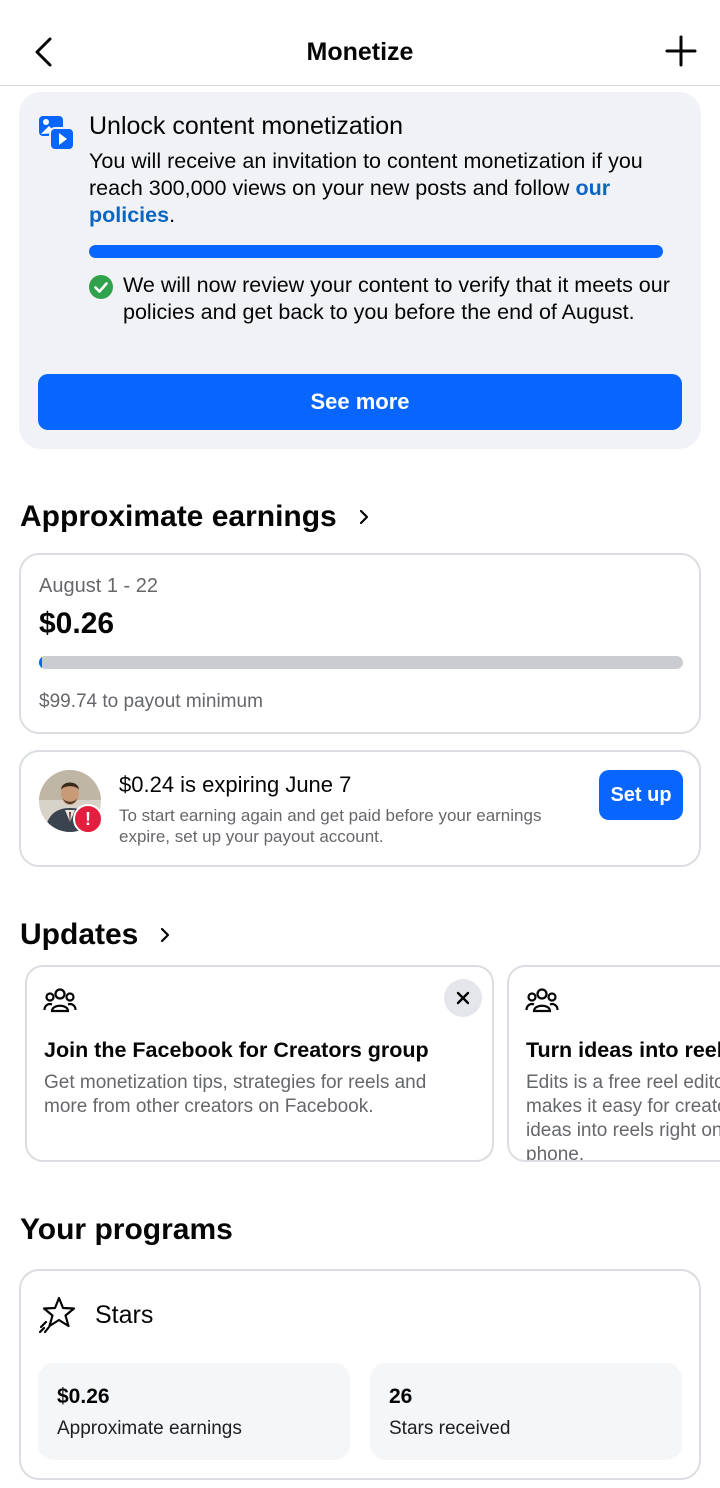 This screenshot has height=1488, width=720. Describe the element at coordinates (623, 1050) in the screenshot. I see `update-card-title: Turn ideas into reels` at that location.